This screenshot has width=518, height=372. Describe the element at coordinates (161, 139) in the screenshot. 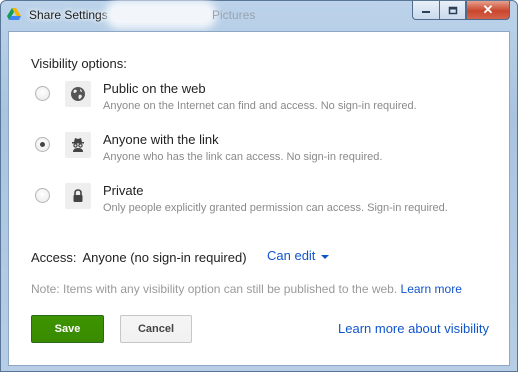

I see `option-title: Anyone with the link` at that location.